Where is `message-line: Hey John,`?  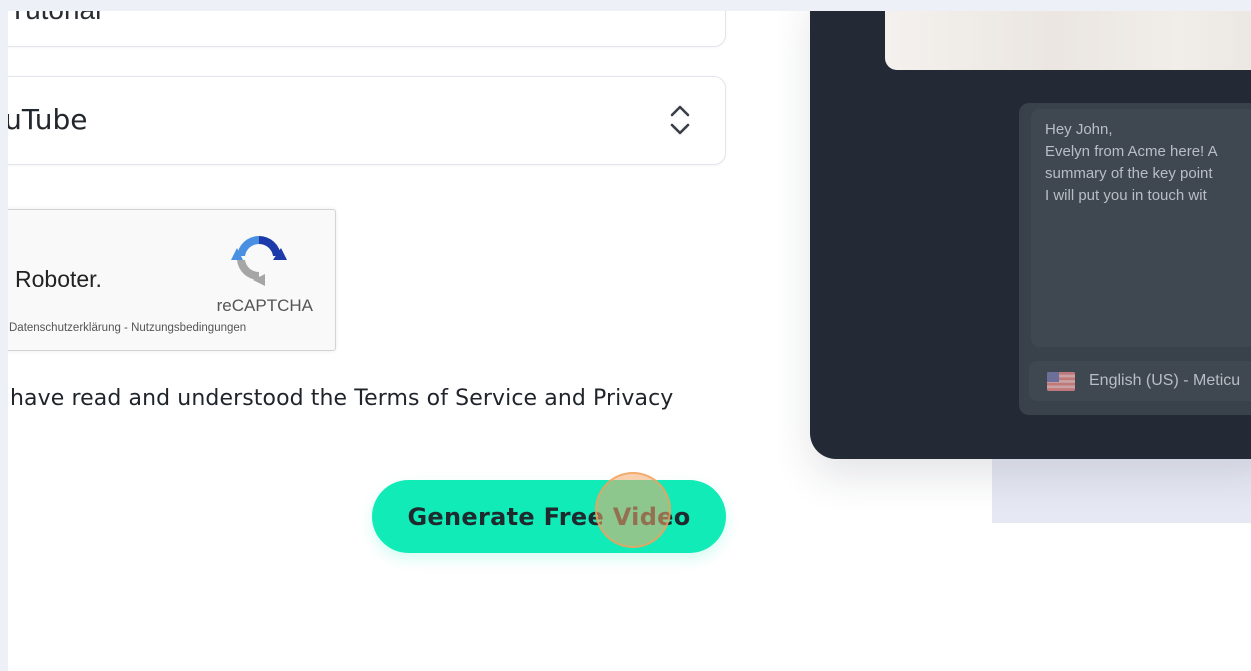
message-line: Hey John, is located at coordinates (1079, 129).